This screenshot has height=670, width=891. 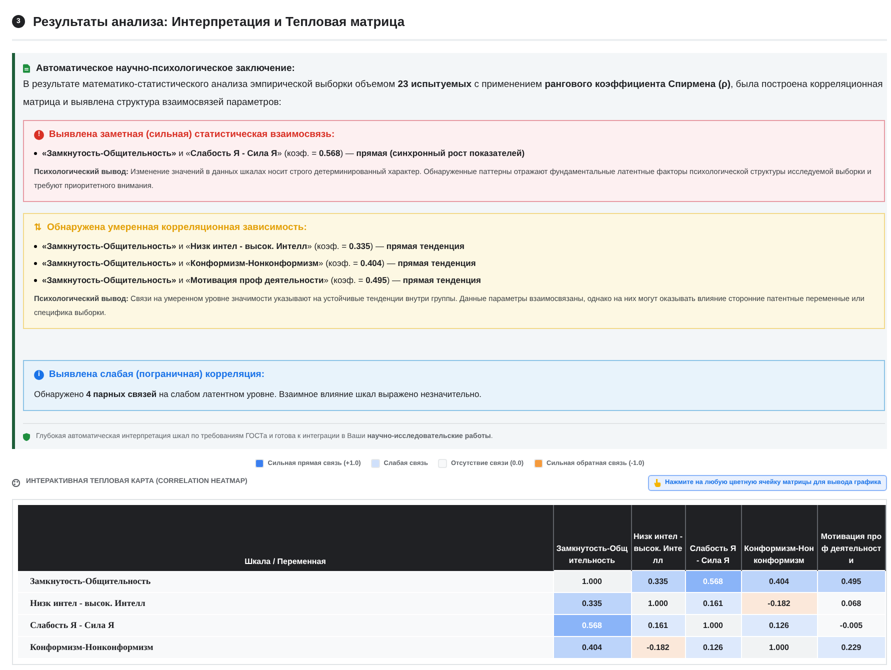 What do you see at coordinates (258, 394) in the screenshot?
I see `alert-note: Обнаружено 4 парных связей на слабом латентном уровне. Взаимное влияние шкал выражено незначительно.` at bounding box center [258, 394].